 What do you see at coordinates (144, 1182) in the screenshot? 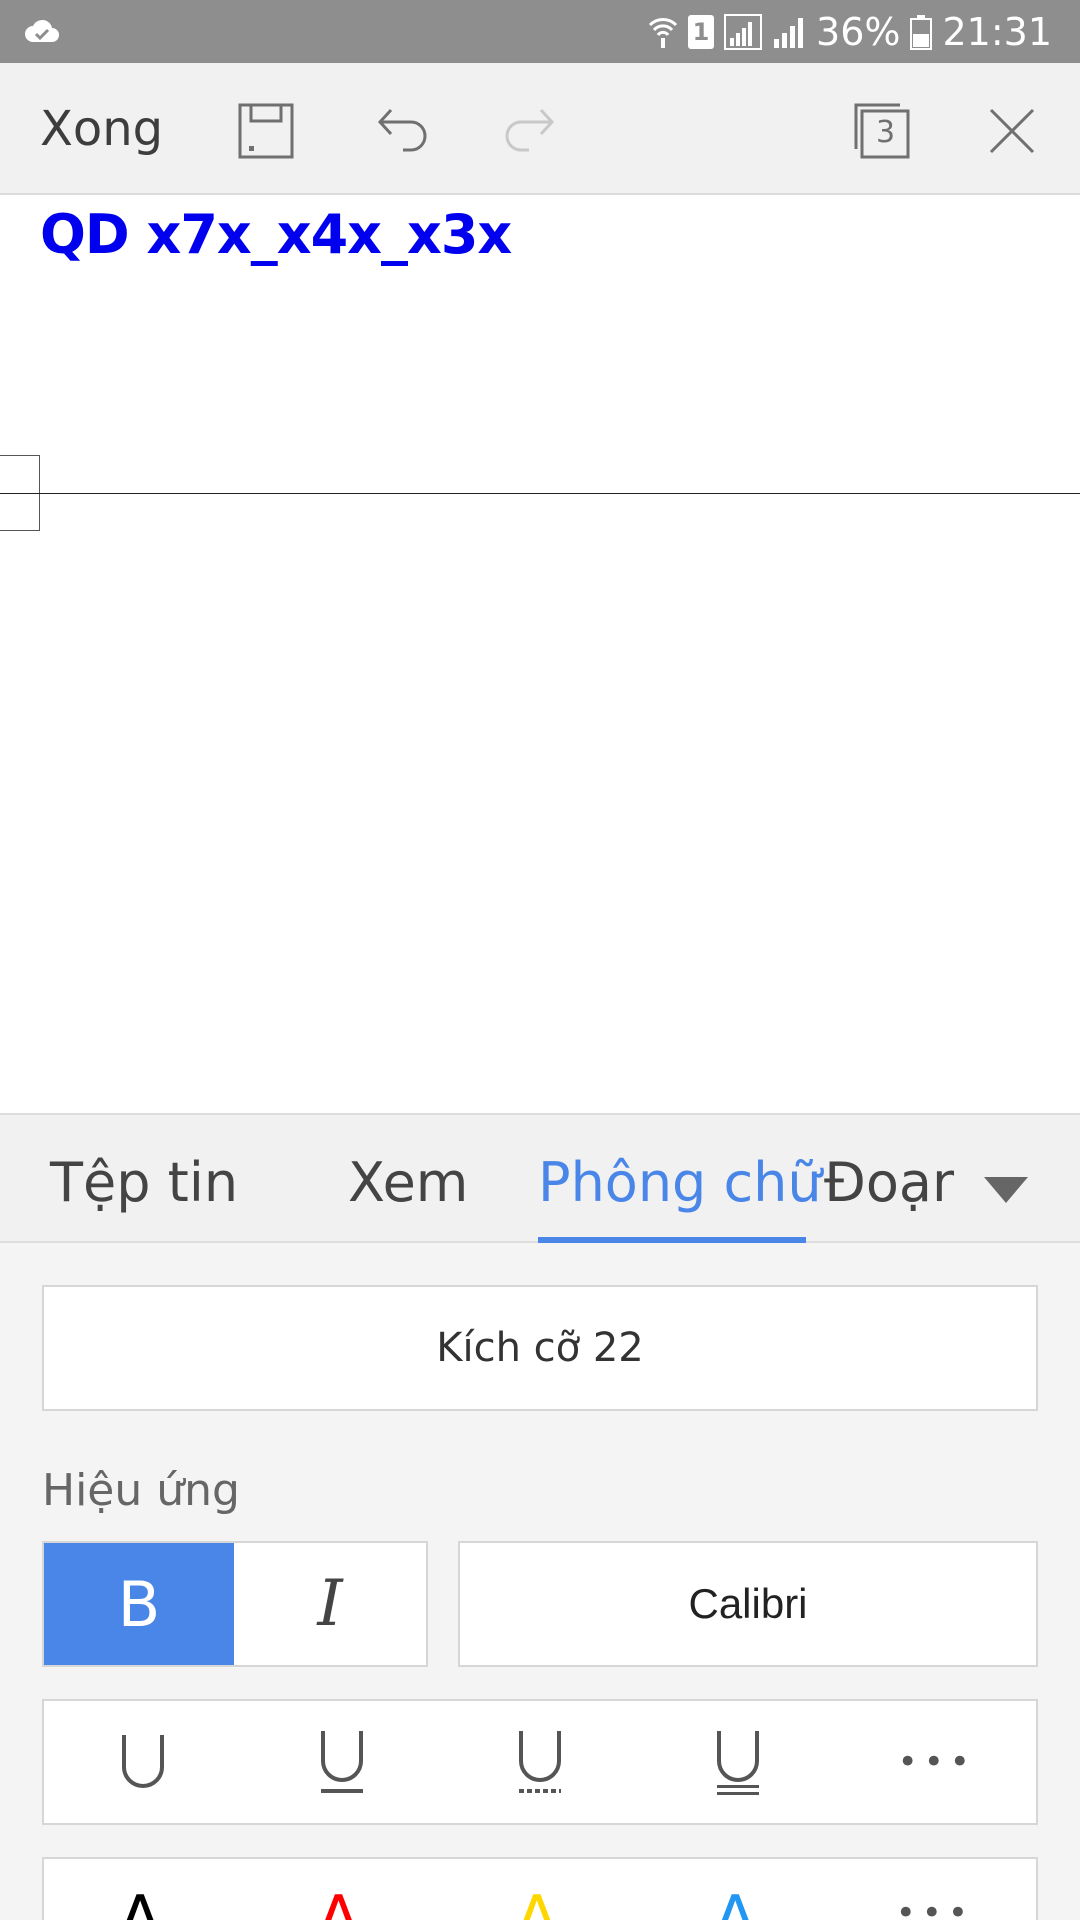
I see `tab-file: Tệp tin` at bounding box center [144, 1182].